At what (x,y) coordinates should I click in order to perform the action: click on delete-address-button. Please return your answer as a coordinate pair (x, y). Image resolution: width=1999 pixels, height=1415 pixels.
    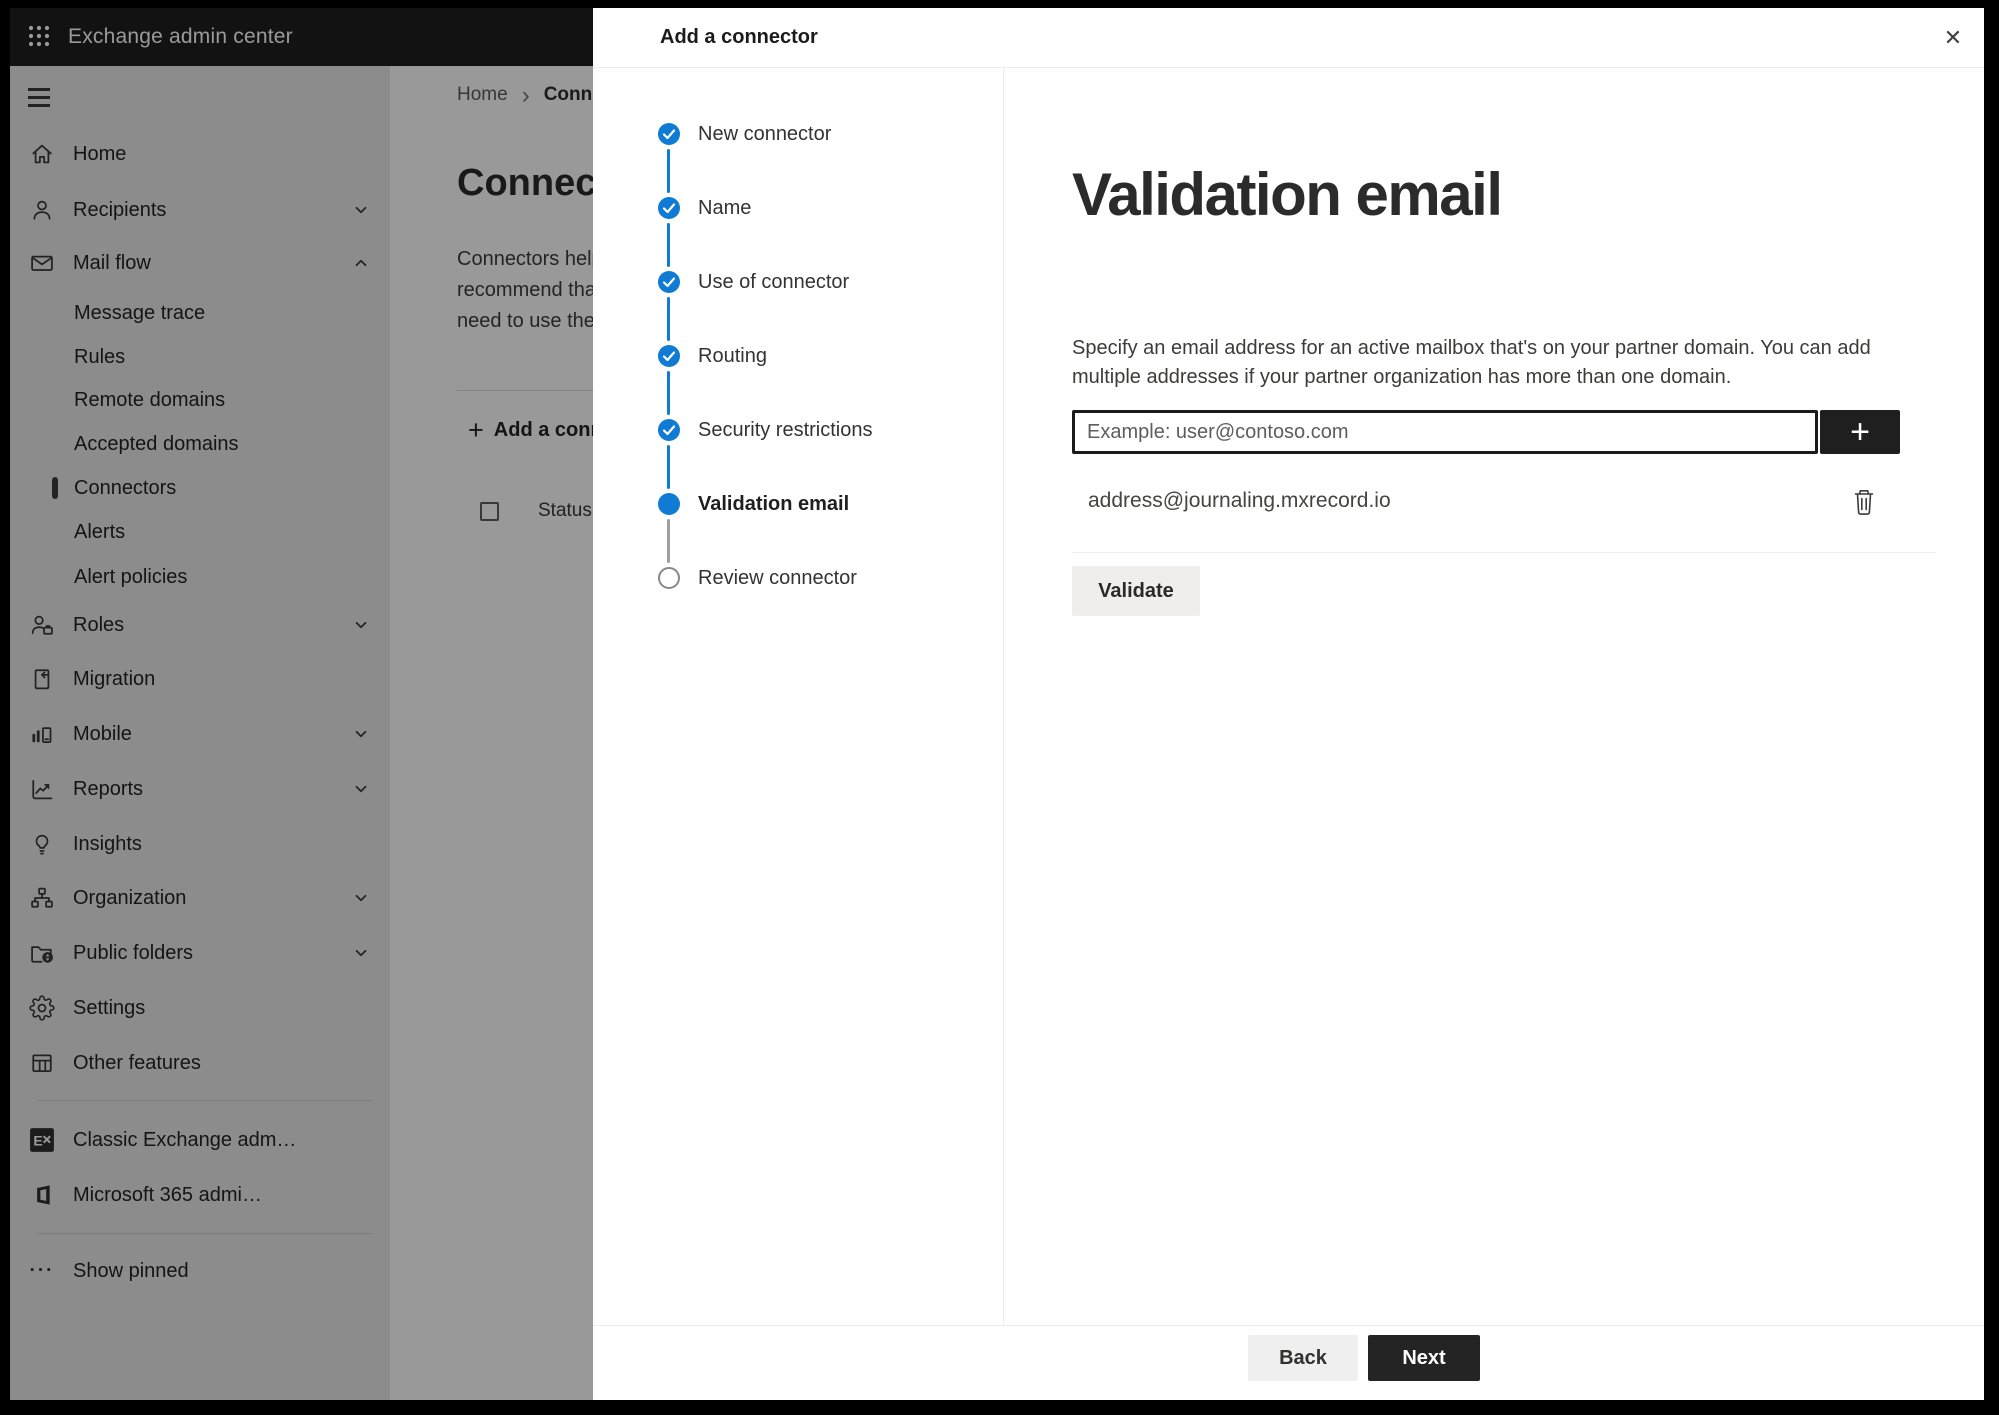
    Looking at the image, I should click on (1864, 503).